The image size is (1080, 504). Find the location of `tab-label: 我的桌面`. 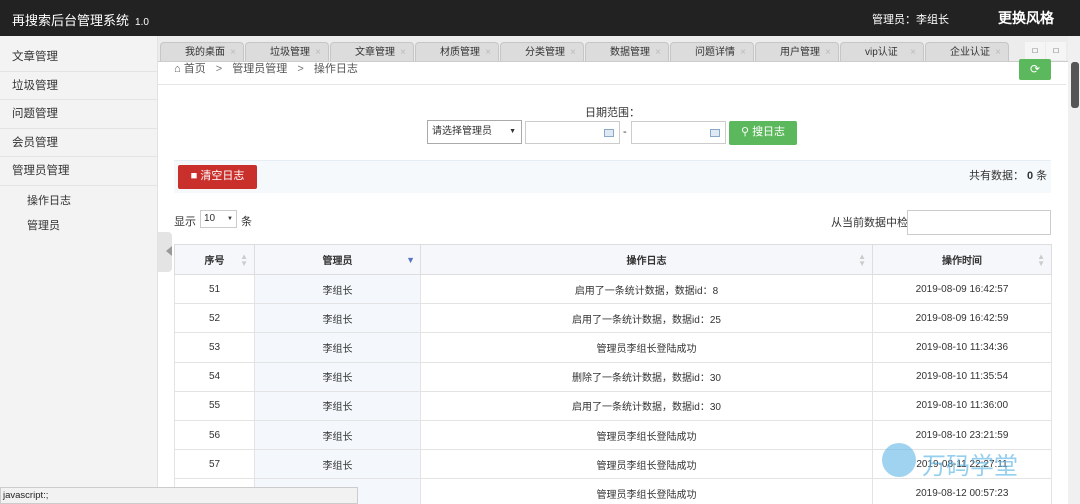

tab-label: 我的桌面 is located at coordinates (205, 52).